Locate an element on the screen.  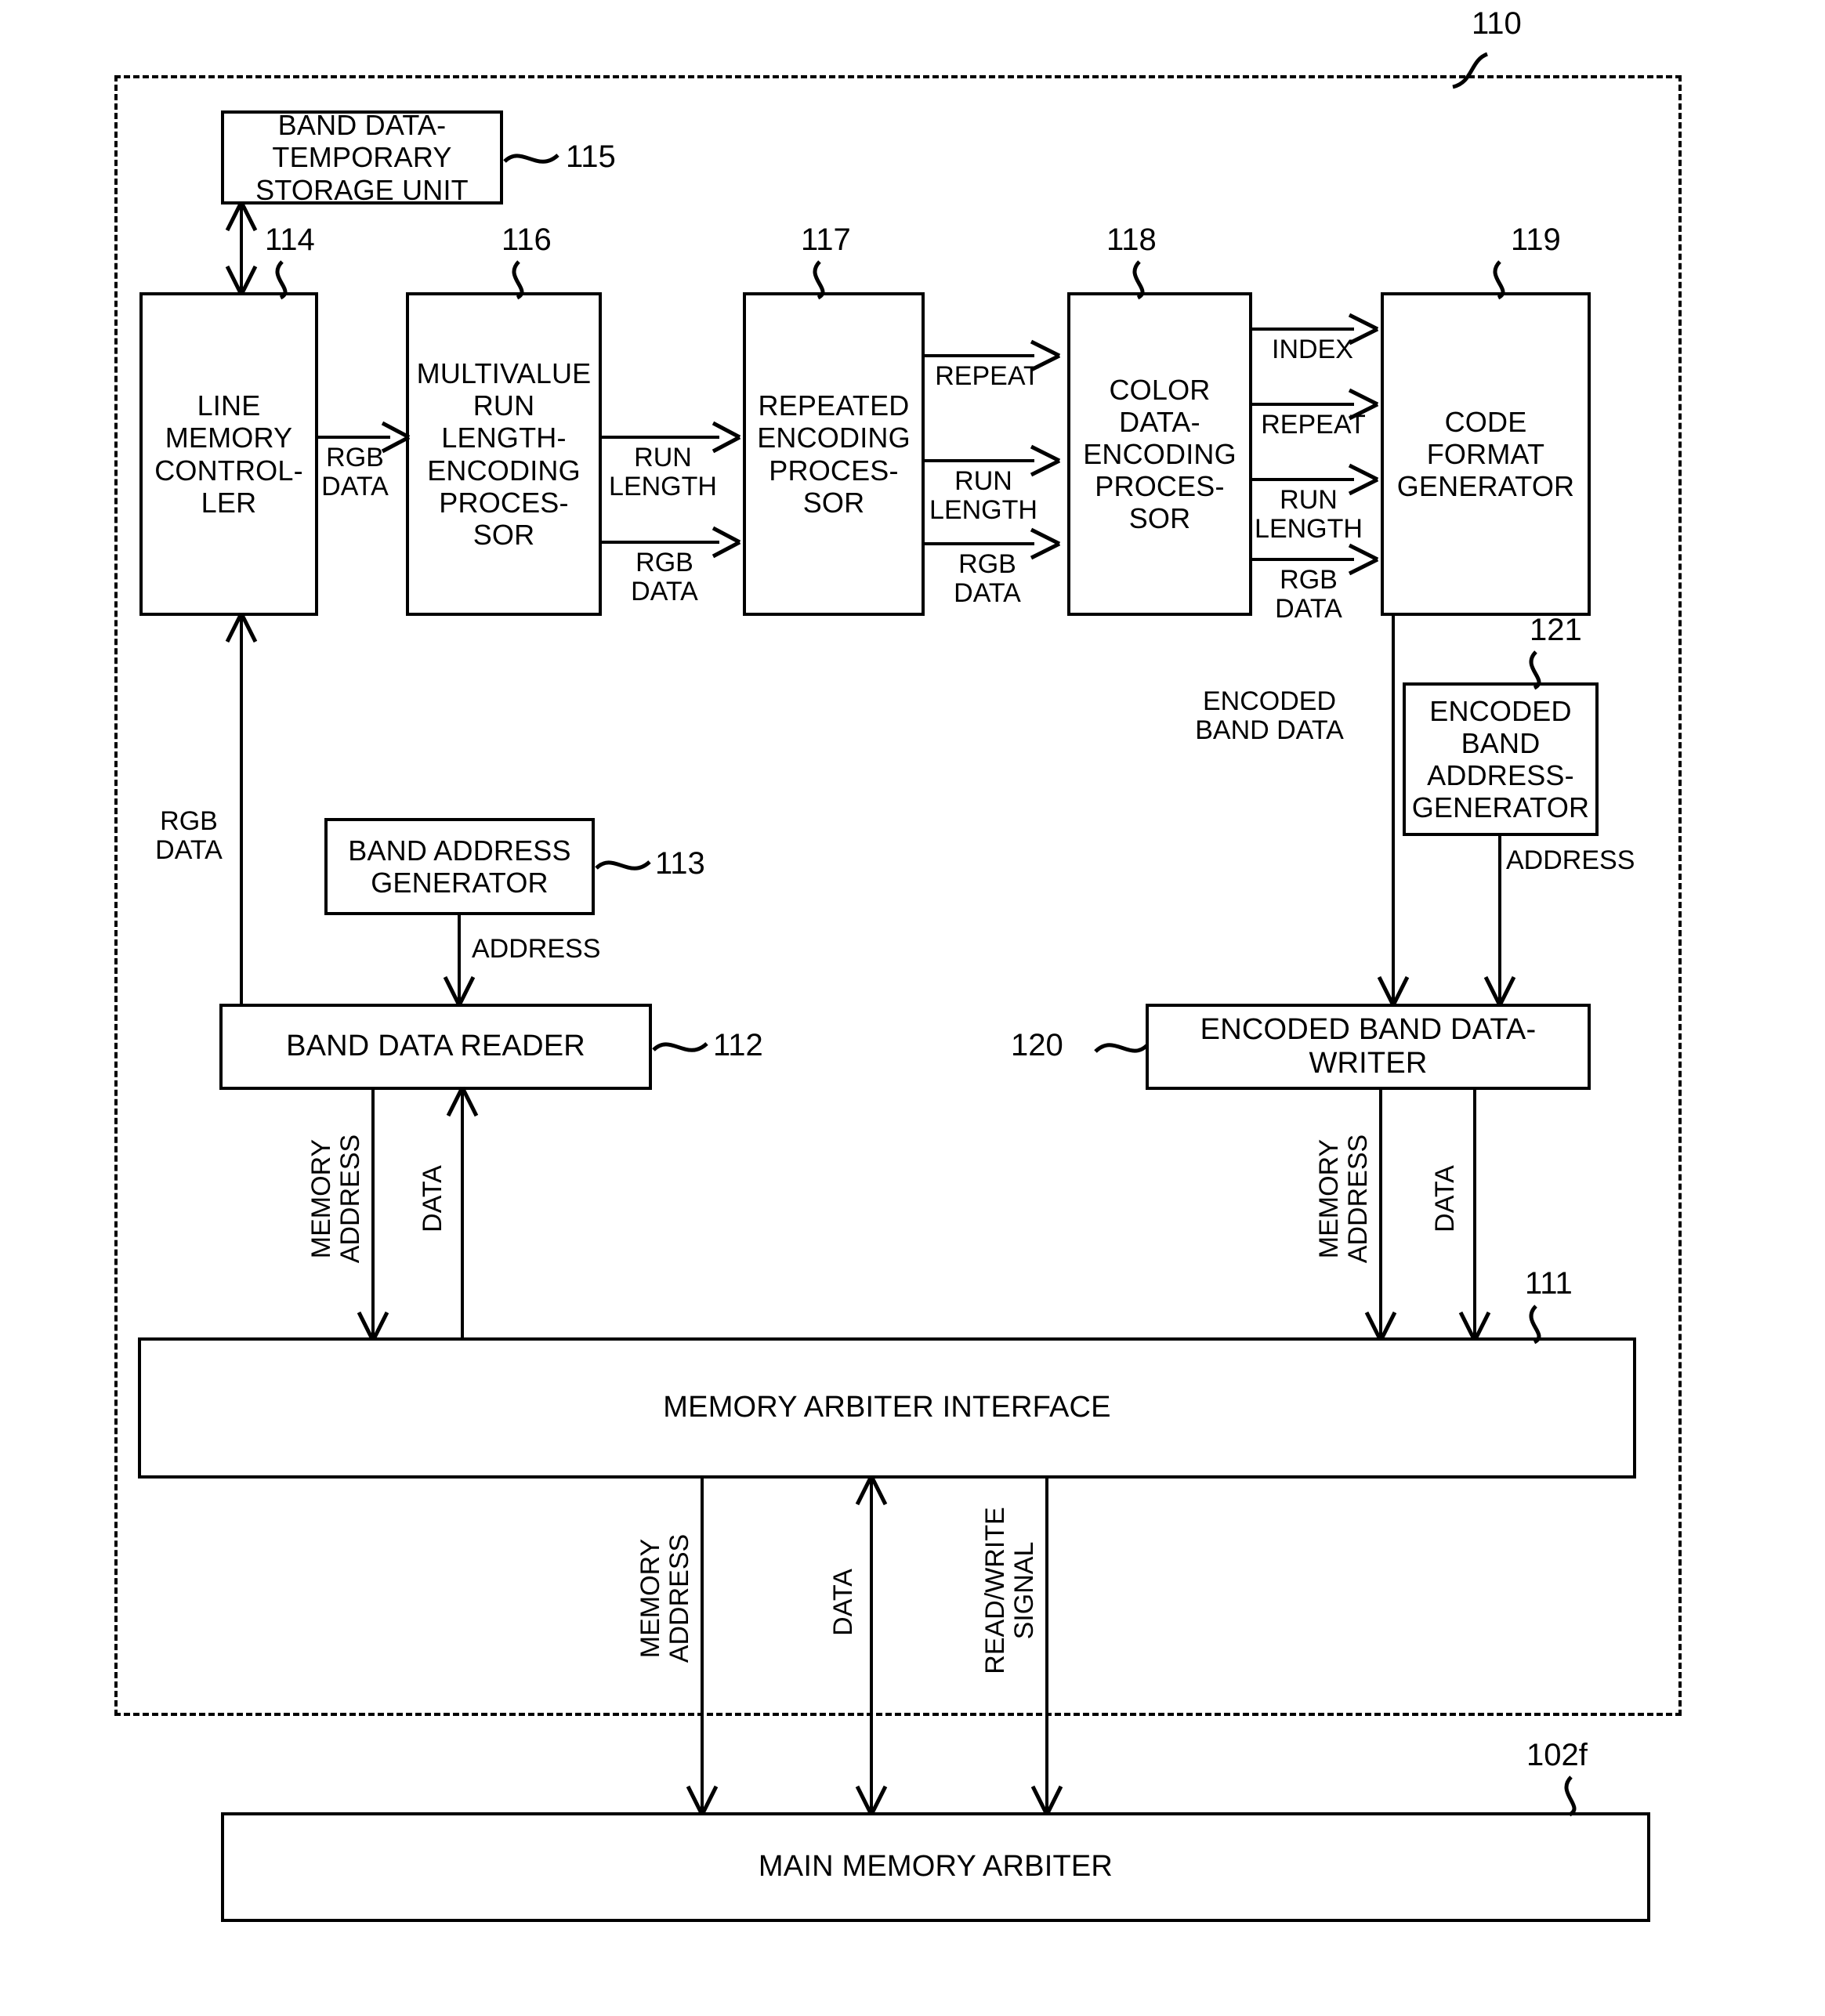
signal-run-length-2: RUN LENGTH is located at coordinates (983, 496).